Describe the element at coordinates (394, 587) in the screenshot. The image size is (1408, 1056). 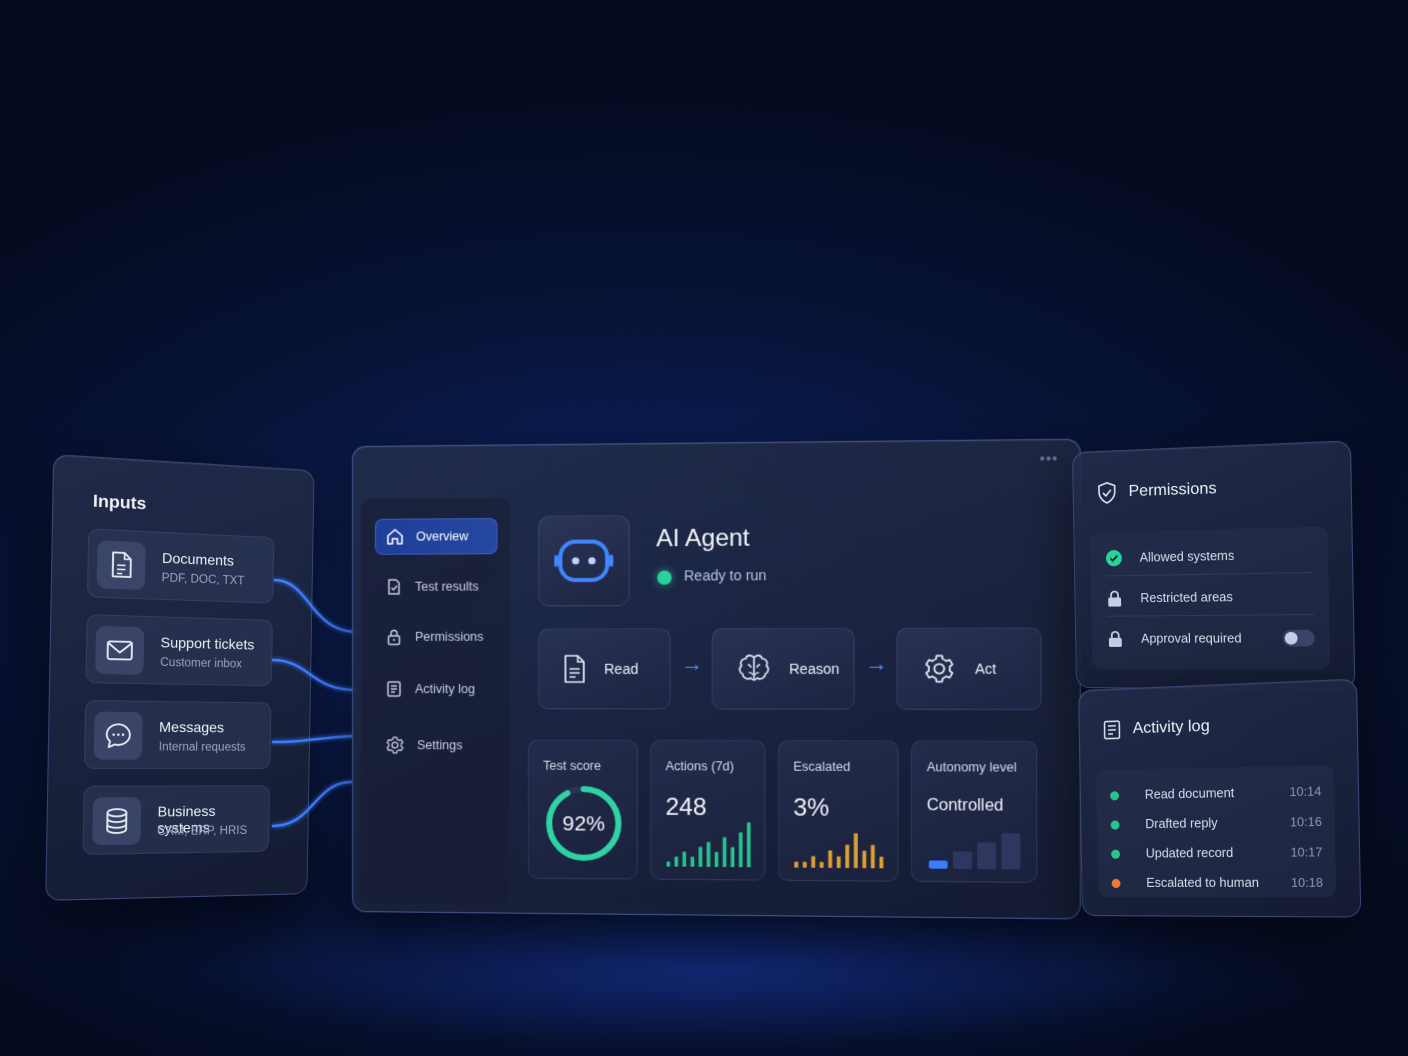
I see `test-results-icon` at that location.